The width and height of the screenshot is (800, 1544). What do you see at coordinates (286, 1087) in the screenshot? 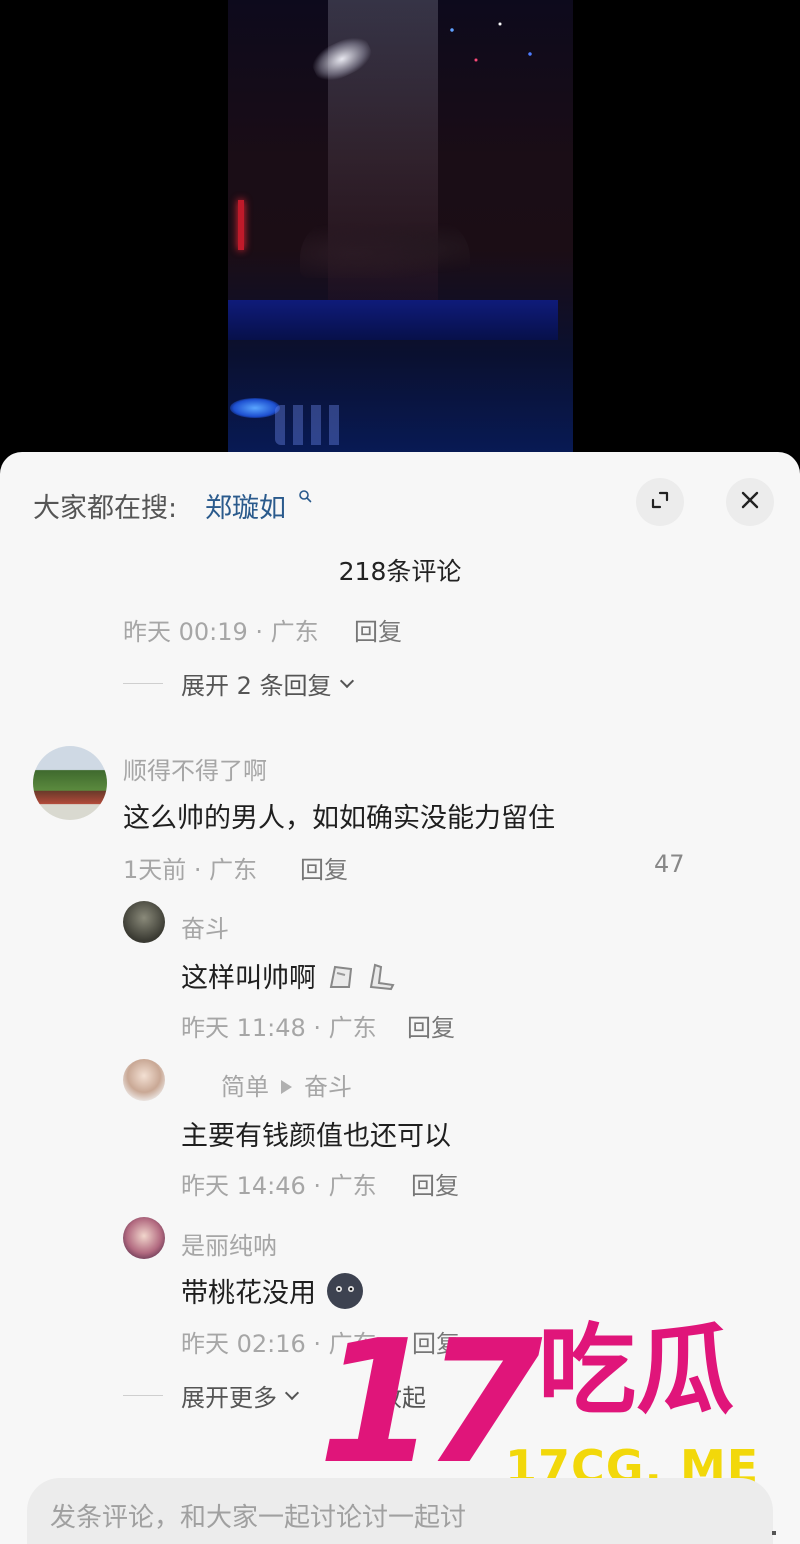
I see `reply-arrow-icon` at bounding box center [286, 1087].